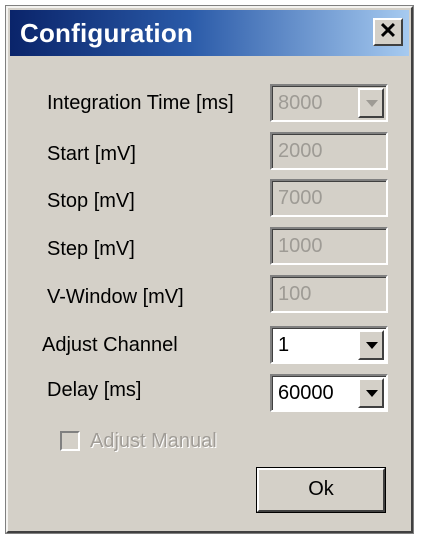 The height and width of the screenshot is (541, 421). What do you see at coordinates (91, 201) in the screenshot?
I see `stop-label: Stop [mV]` at bounding box center [91, 201].